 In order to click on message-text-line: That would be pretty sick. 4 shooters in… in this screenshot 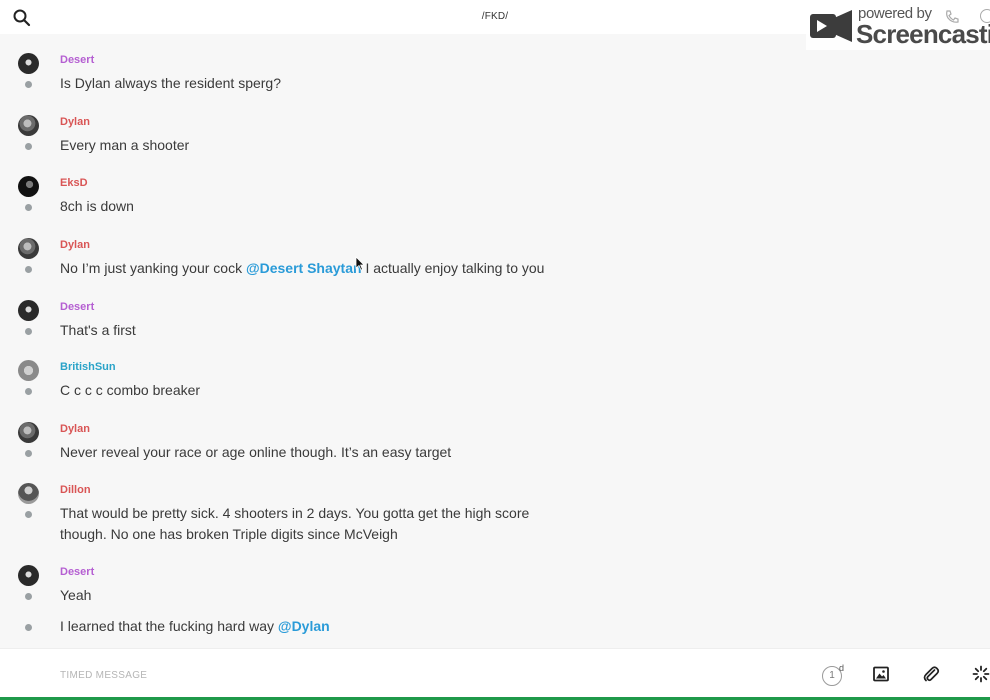, I will do `click(295, 513)`.